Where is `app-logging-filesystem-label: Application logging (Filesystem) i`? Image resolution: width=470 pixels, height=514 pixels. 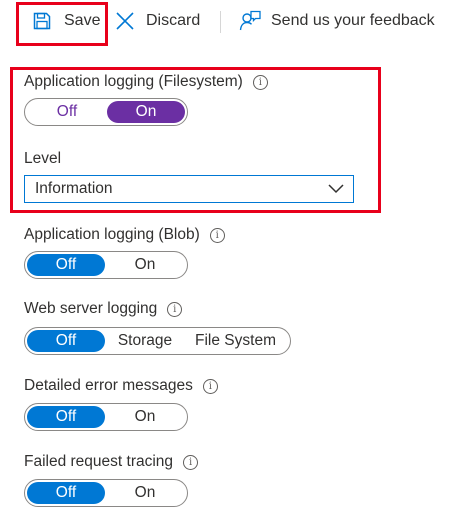 app-logging-filesystem-label: Application logging (Filesystem) i is located at coordinates (146, 82).